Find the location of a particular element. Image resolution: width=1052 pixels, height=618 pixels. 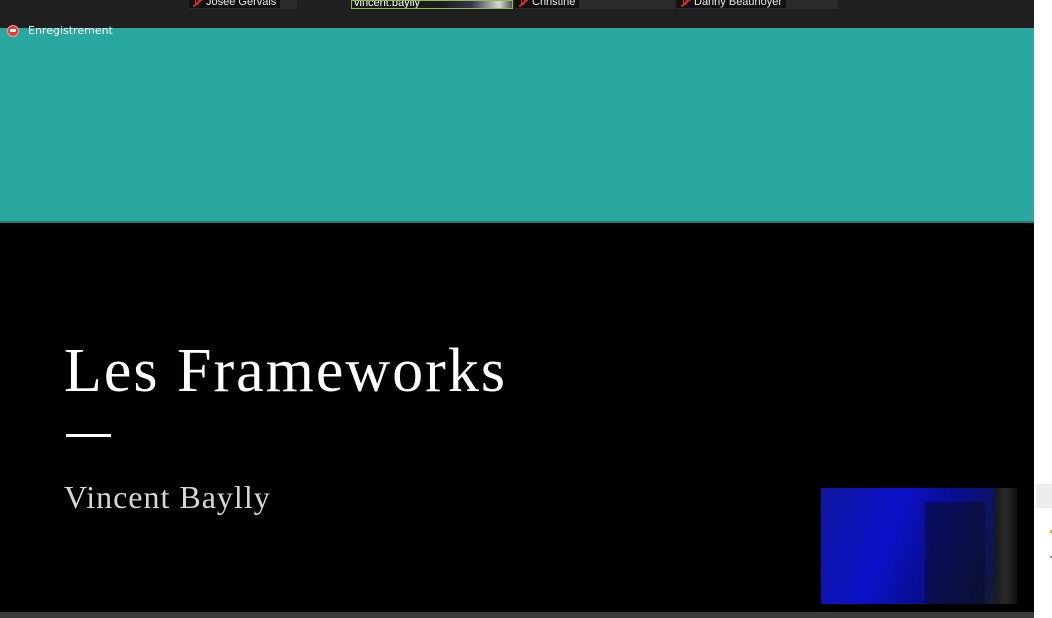

right-edge-panel is located at coordinates (1043, 309).